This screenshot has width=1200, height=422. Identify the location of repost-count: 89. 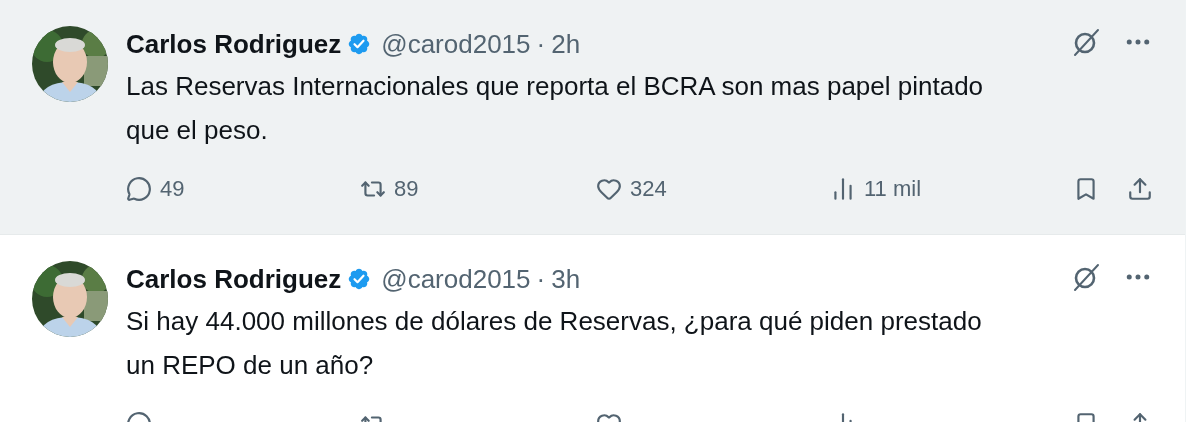
(406, 189).